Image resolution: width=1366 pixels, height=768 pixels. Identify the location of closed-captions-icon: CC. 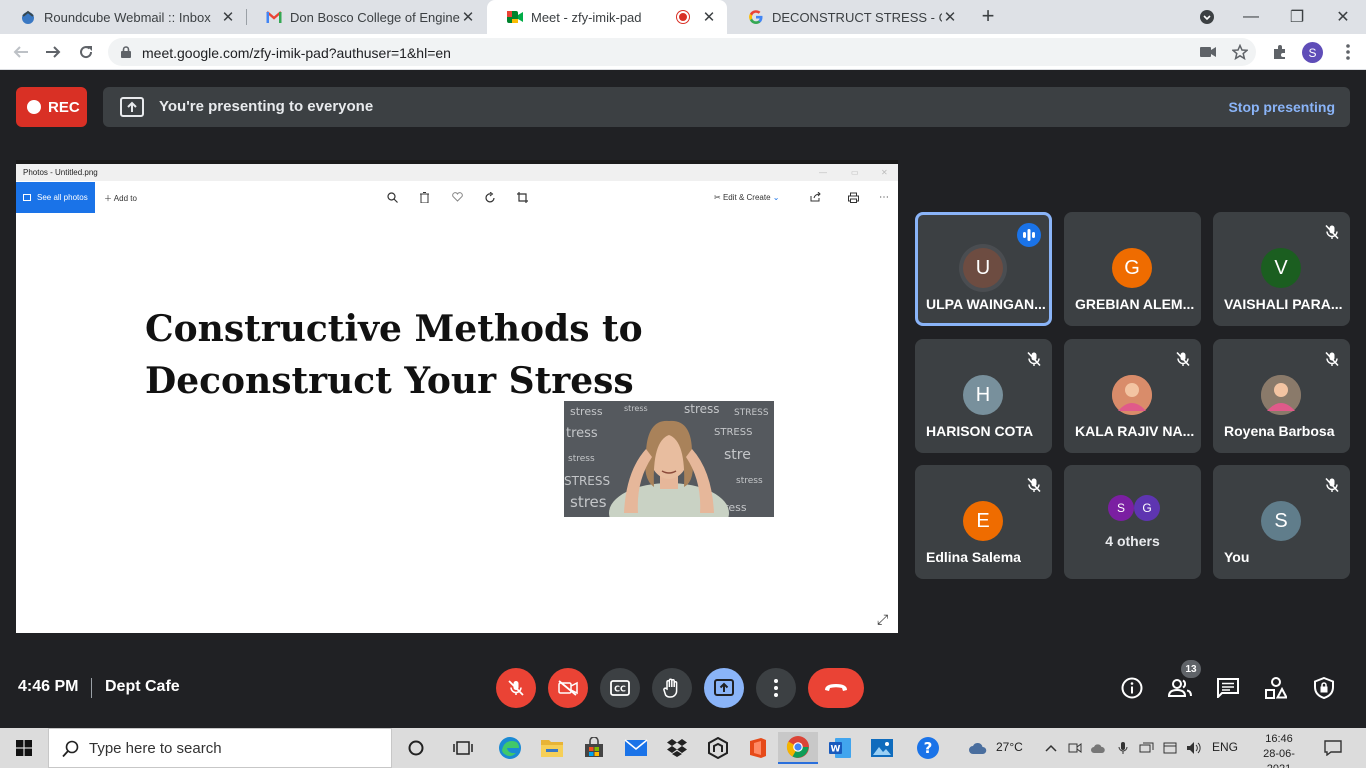
(620, 688).